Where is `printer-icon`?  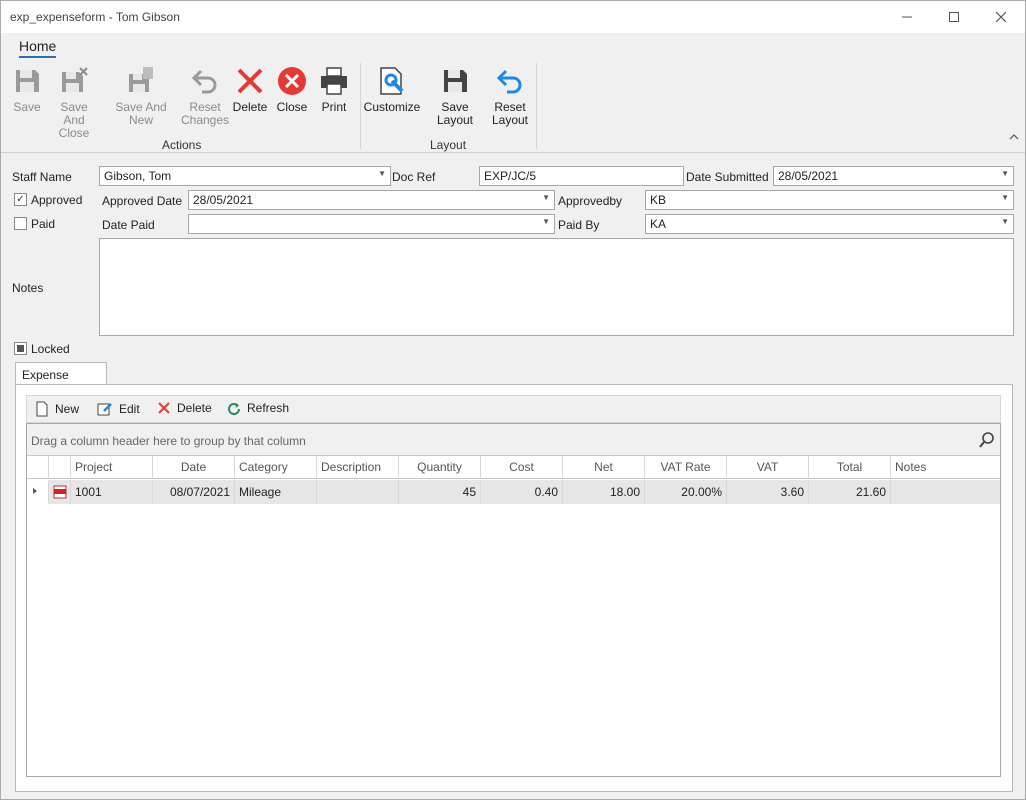 printer-icon is located at coordinates (334, 81).